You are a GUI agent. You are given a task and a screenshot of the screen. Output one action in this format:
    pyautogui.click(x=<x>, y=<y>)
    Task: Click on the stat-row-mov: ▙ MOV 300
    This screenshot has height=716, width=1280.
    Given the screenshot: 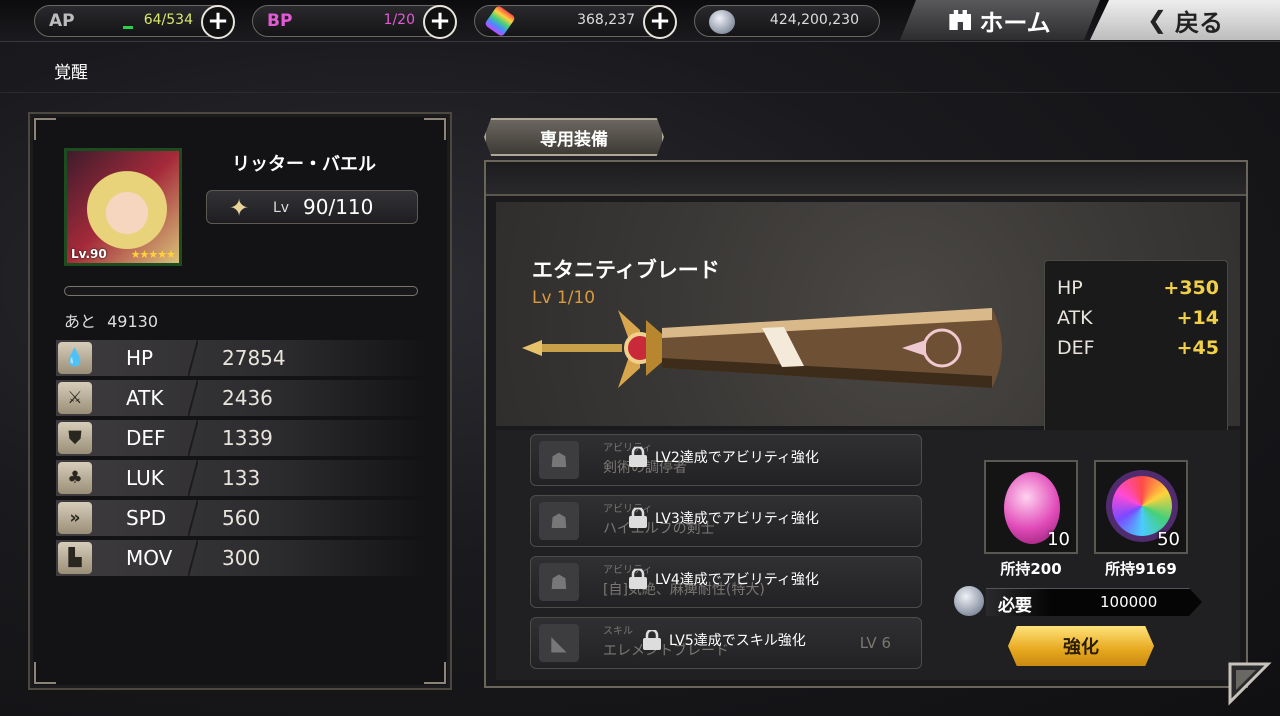 What is the action you would take?
    pyautogui.click(x=241, y=558)
    